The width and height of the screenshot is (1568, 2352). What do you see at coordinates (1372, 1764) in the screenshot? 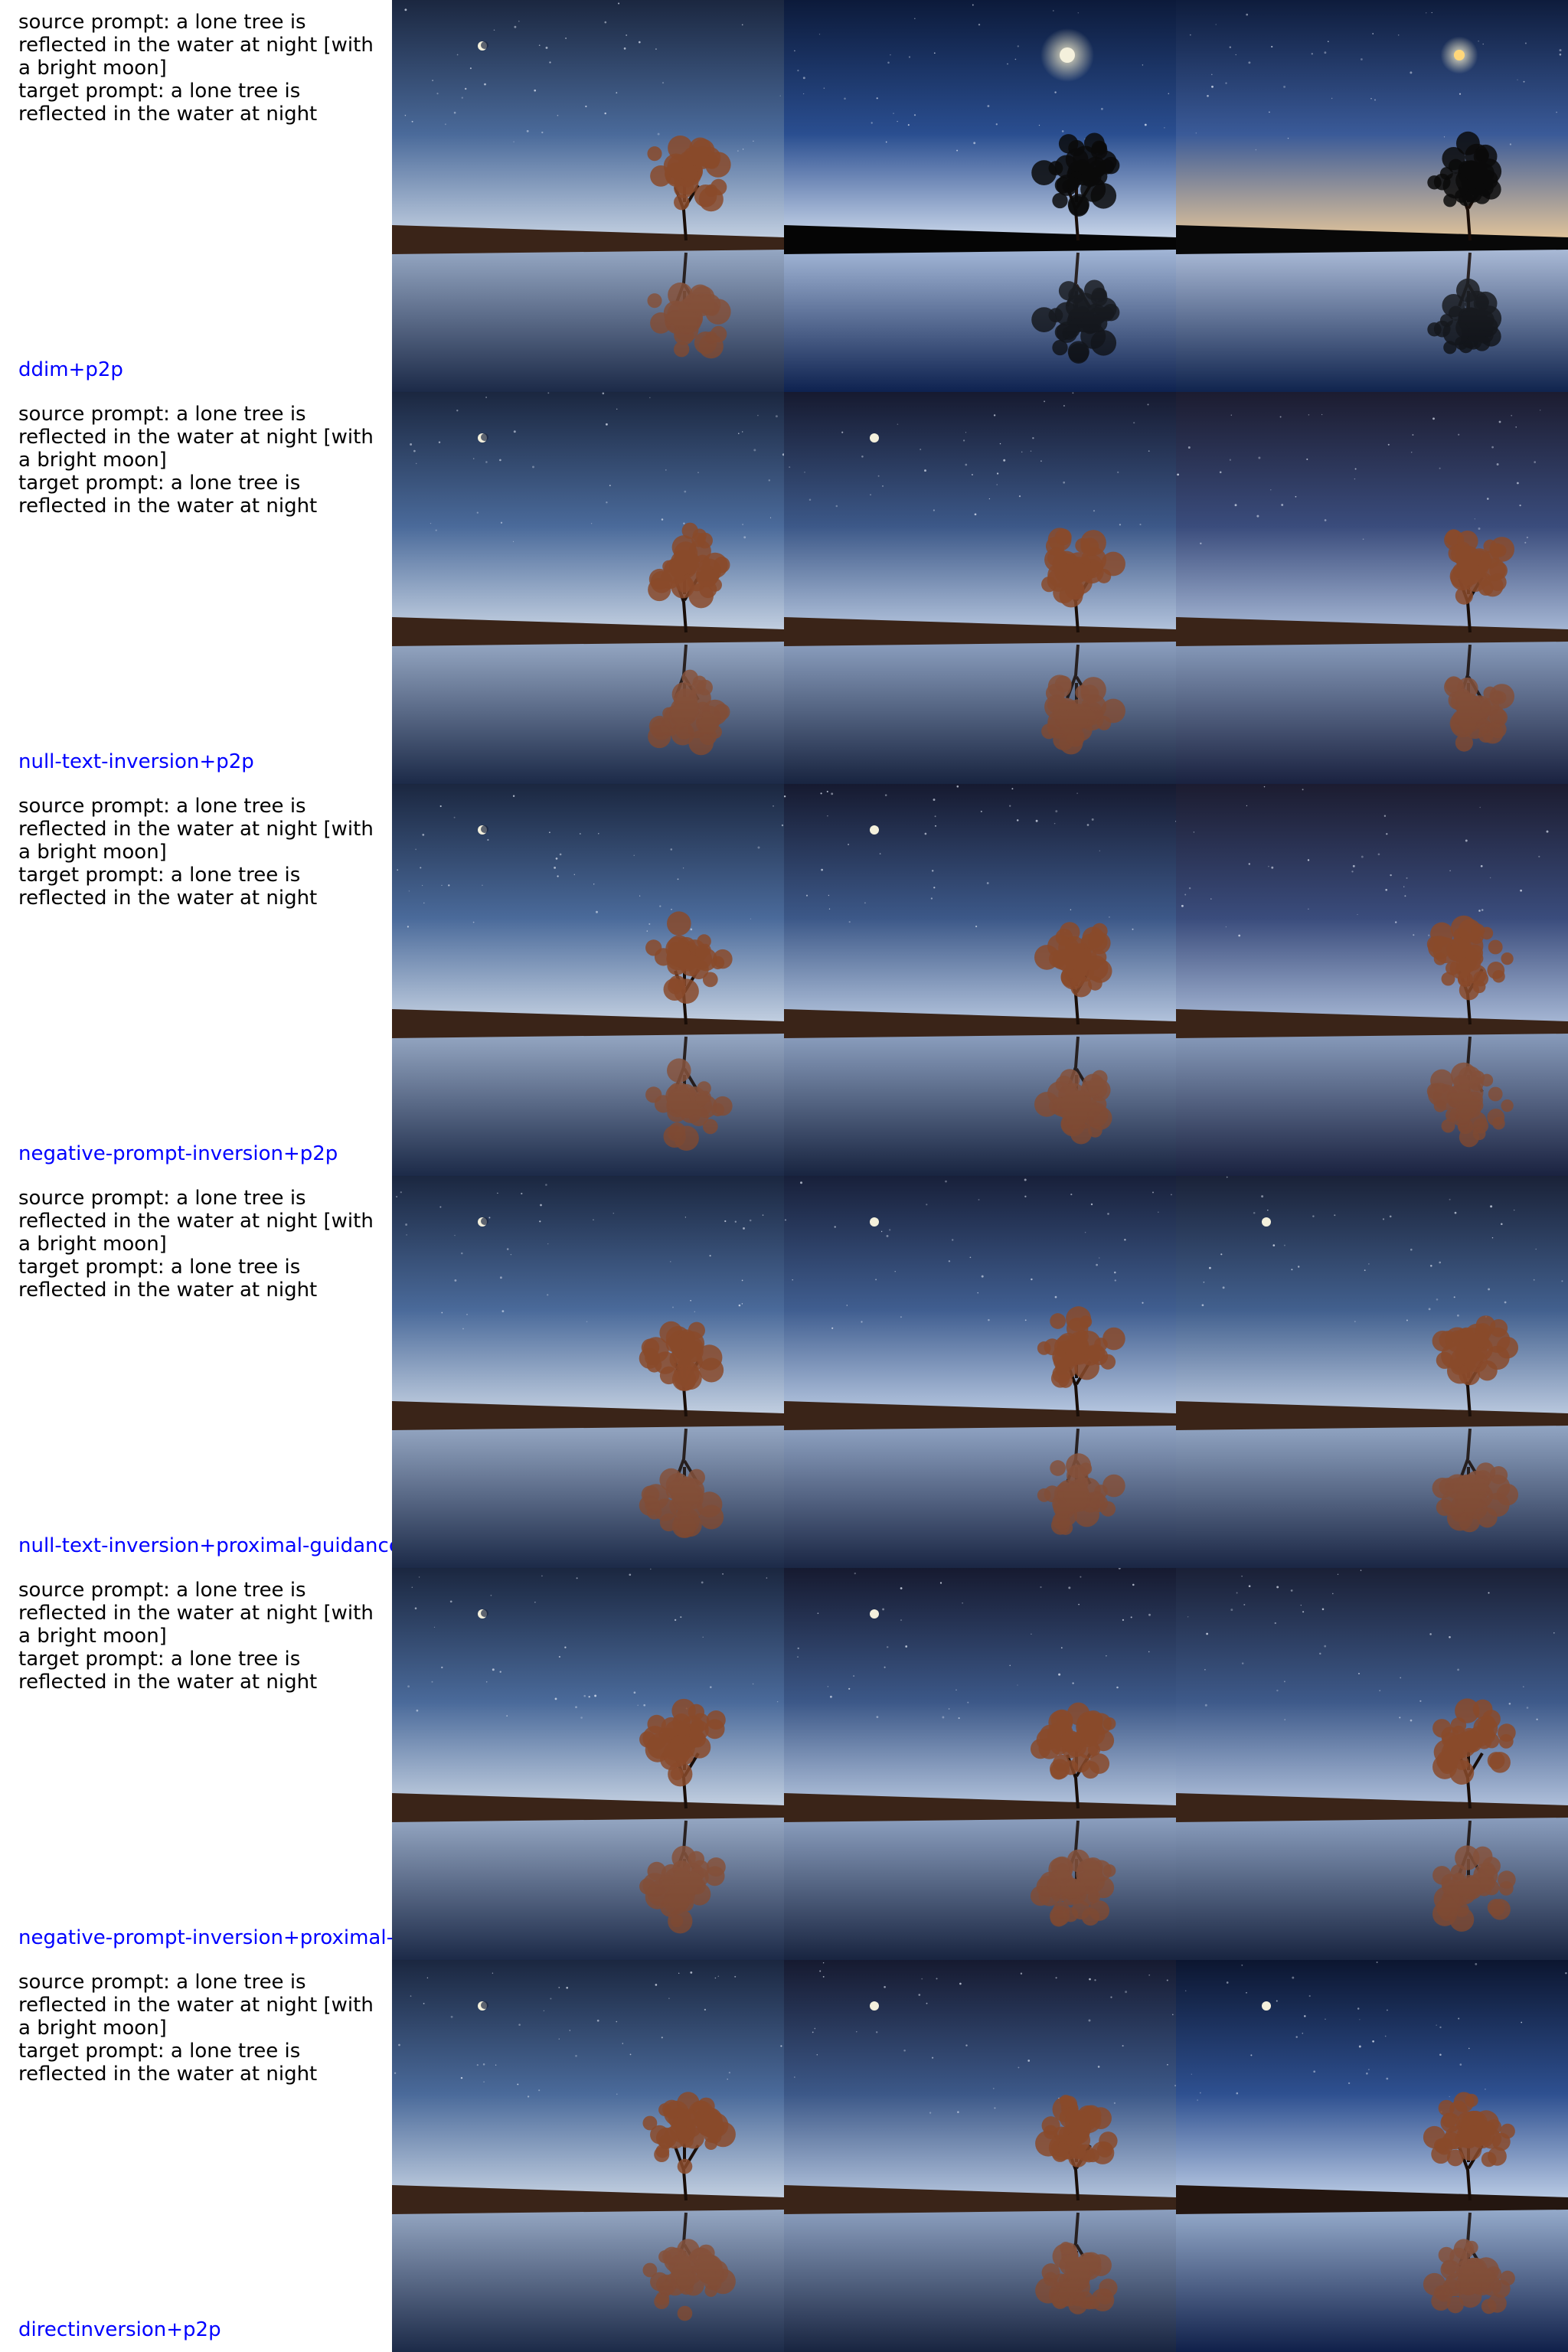
I see `edited-image-b` at bounding box center [1372, 1764].